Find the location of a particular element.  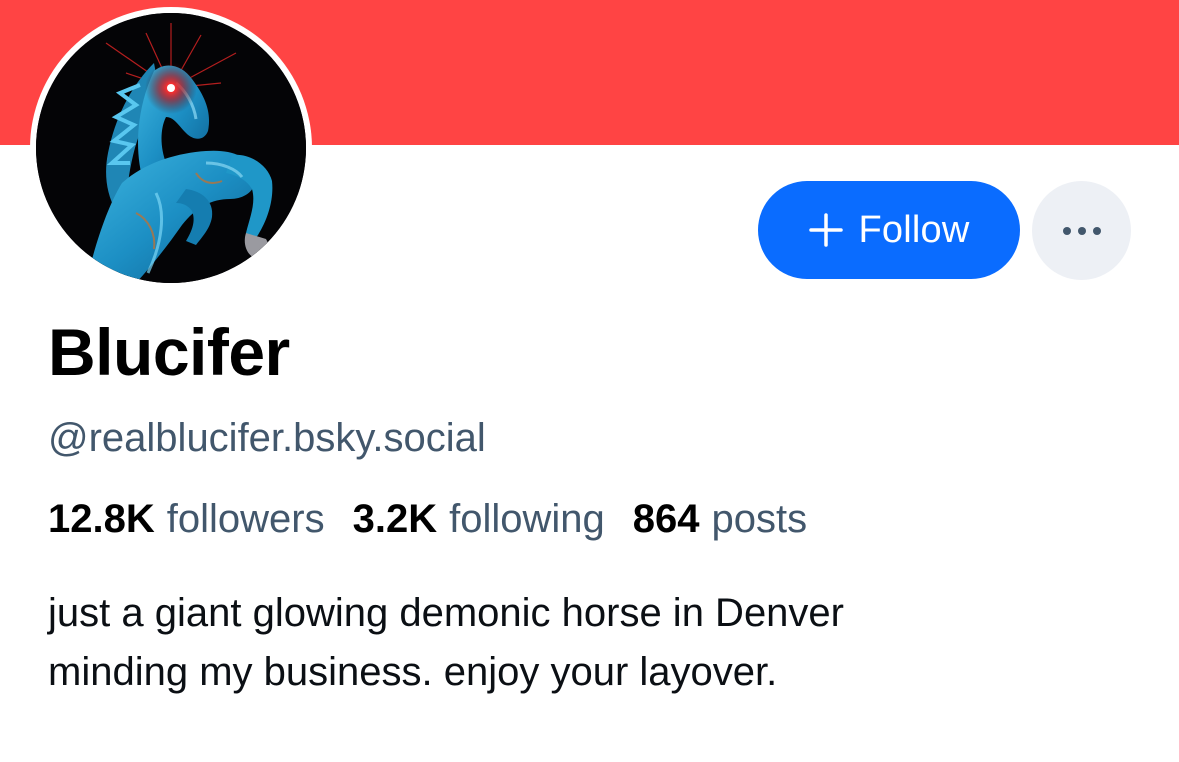

horse-sculpture-icon is located at coordinates (171, 148).